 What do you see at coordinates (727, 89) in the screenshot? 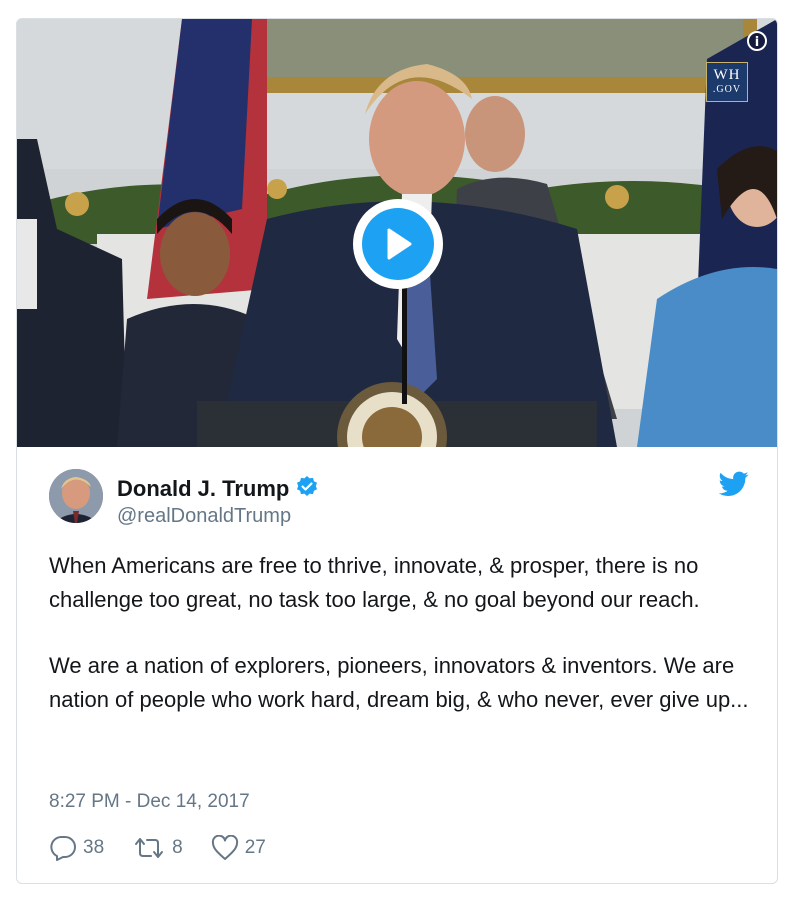
I see `watermark-line2: .GOV` at bounding box center [727, 89].